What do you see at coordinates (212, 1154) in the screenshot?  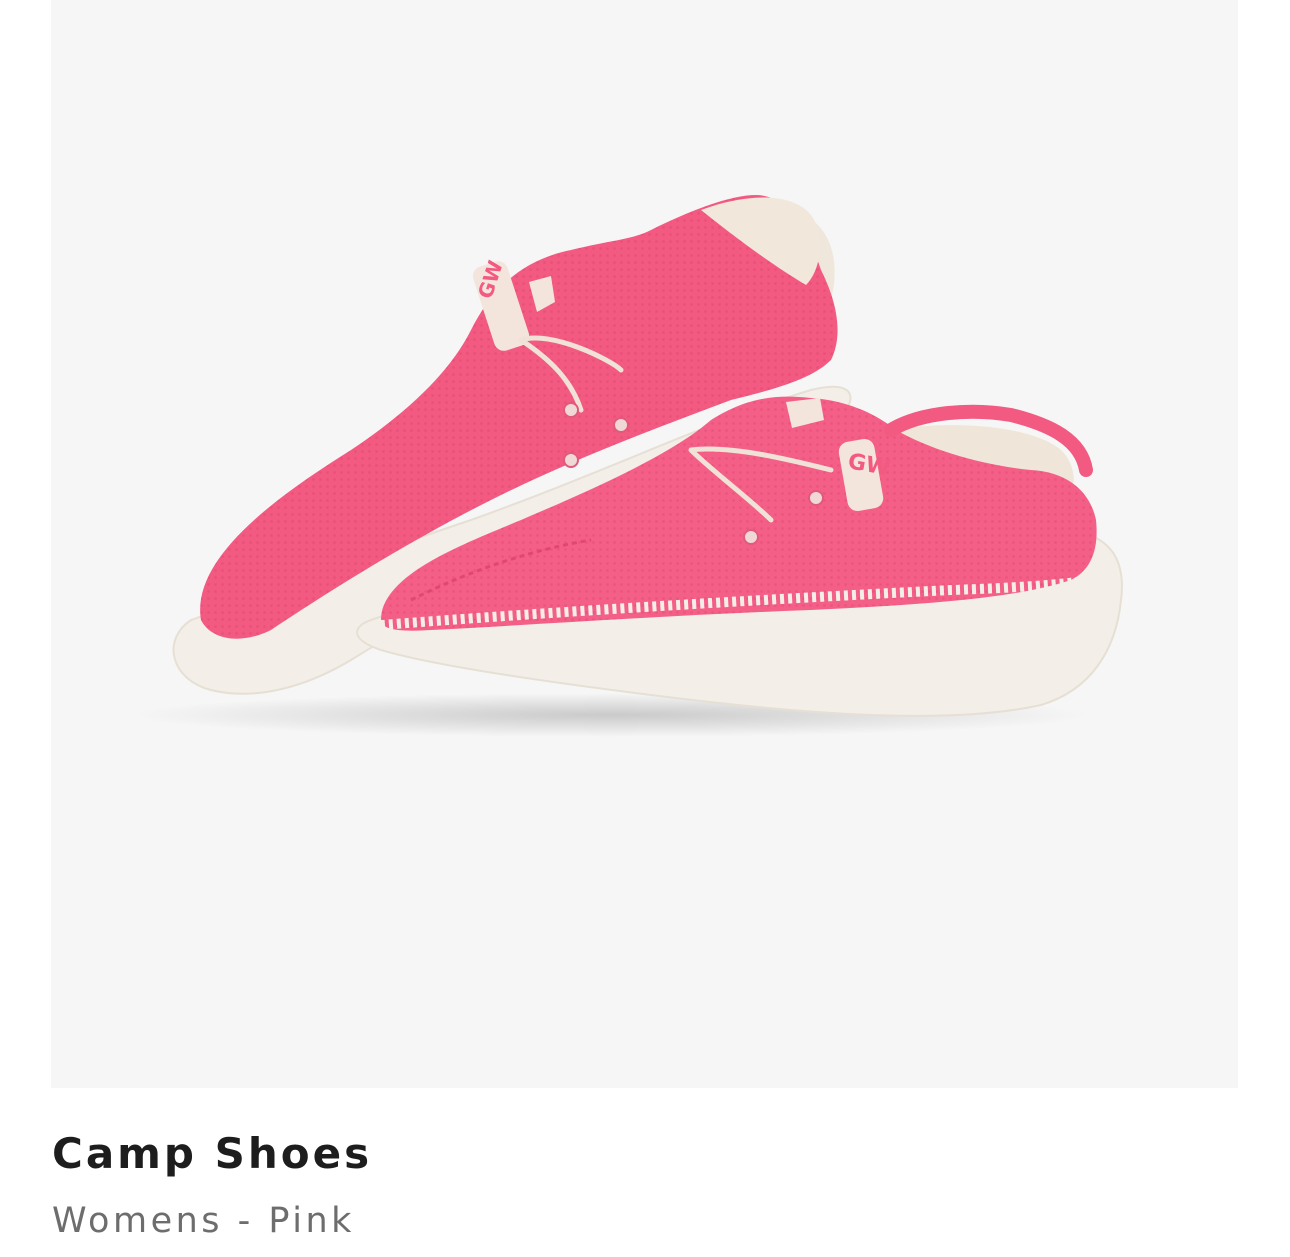 I see `product-title: Camp Shoes` at bounding box center [212, 1154].